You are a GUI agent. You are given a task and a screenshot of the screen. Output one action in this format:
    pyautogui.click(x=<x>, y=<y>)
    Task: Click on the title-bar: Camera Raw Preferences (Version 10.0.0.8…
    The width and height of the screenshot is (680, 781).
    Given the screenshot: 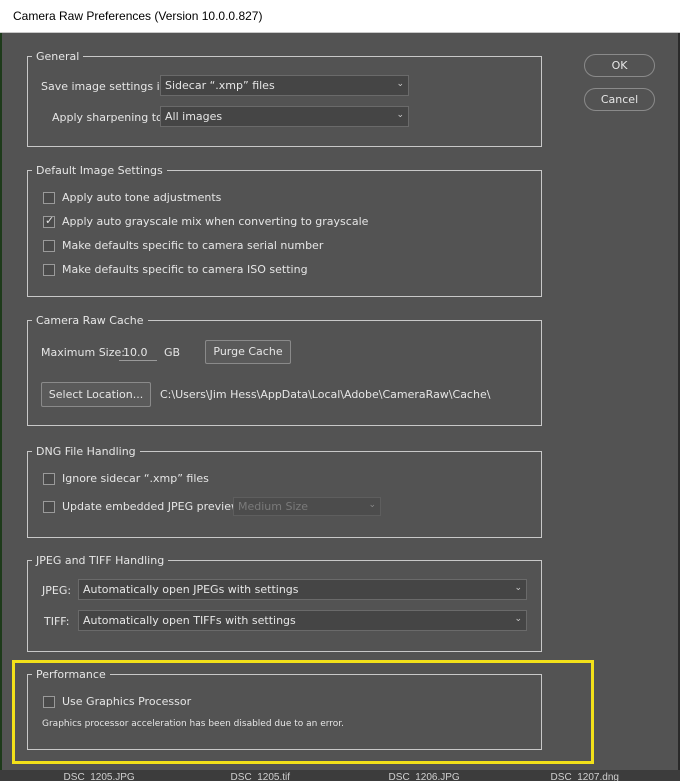 What is the action you would take?
    pyautogui.click(x=340, y=16)
    